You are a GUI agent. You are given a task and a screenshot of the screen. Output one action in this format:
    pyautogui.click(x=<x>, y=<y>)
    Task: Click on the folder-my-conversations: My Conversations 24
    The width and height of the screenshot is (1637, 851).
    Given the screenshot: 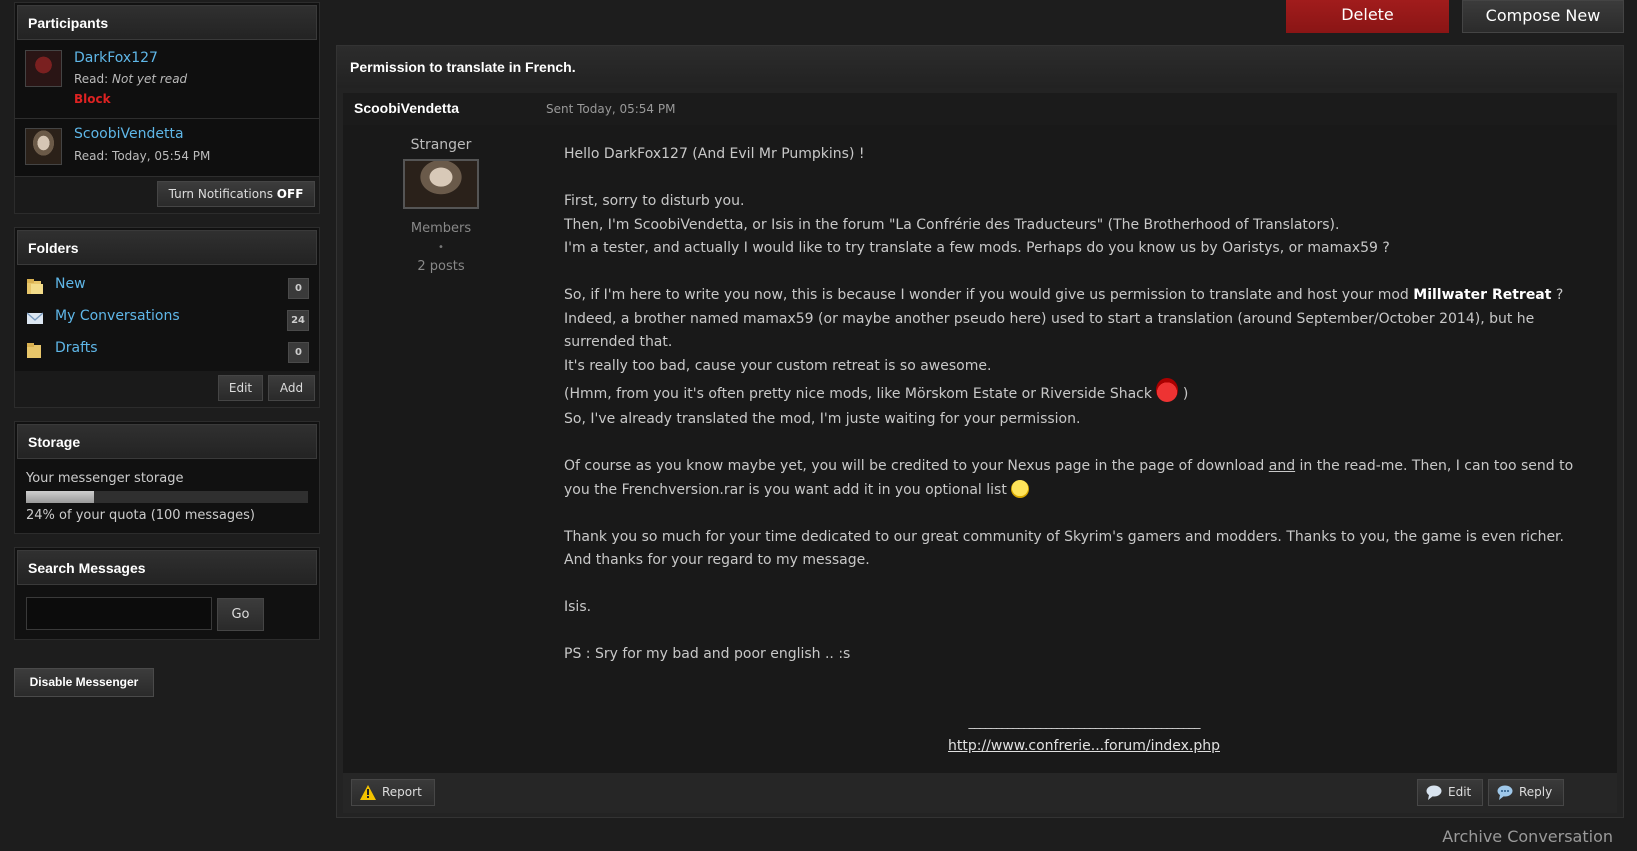 What is the action you would take?
    pyautogui.click(x=167, y=317)
    